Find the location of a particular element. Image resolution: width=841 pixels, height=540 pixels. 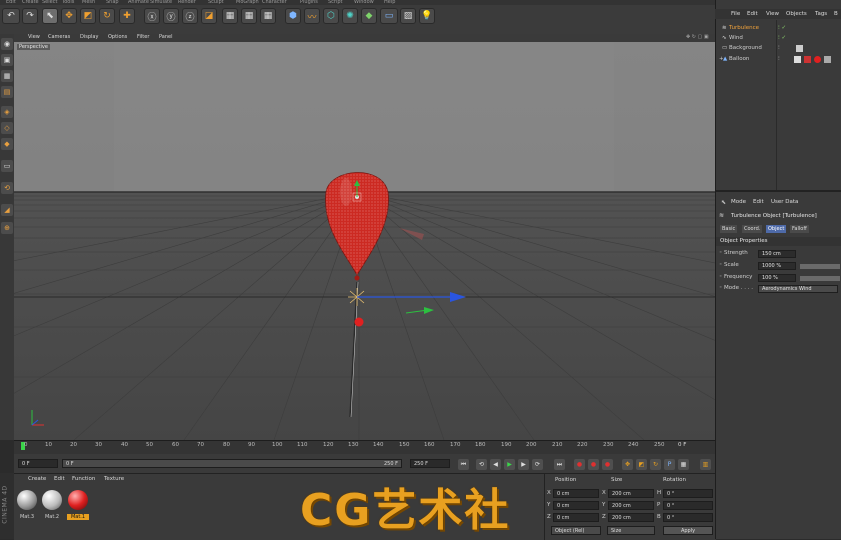

camera-button: ▨ is located at coordinates (408, 16).